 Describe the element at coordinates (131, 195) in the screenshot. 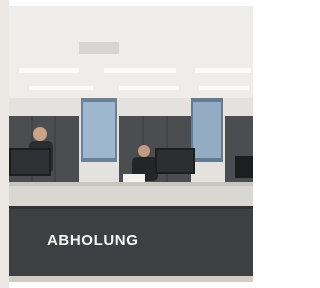

I see `counter-top` at that location.